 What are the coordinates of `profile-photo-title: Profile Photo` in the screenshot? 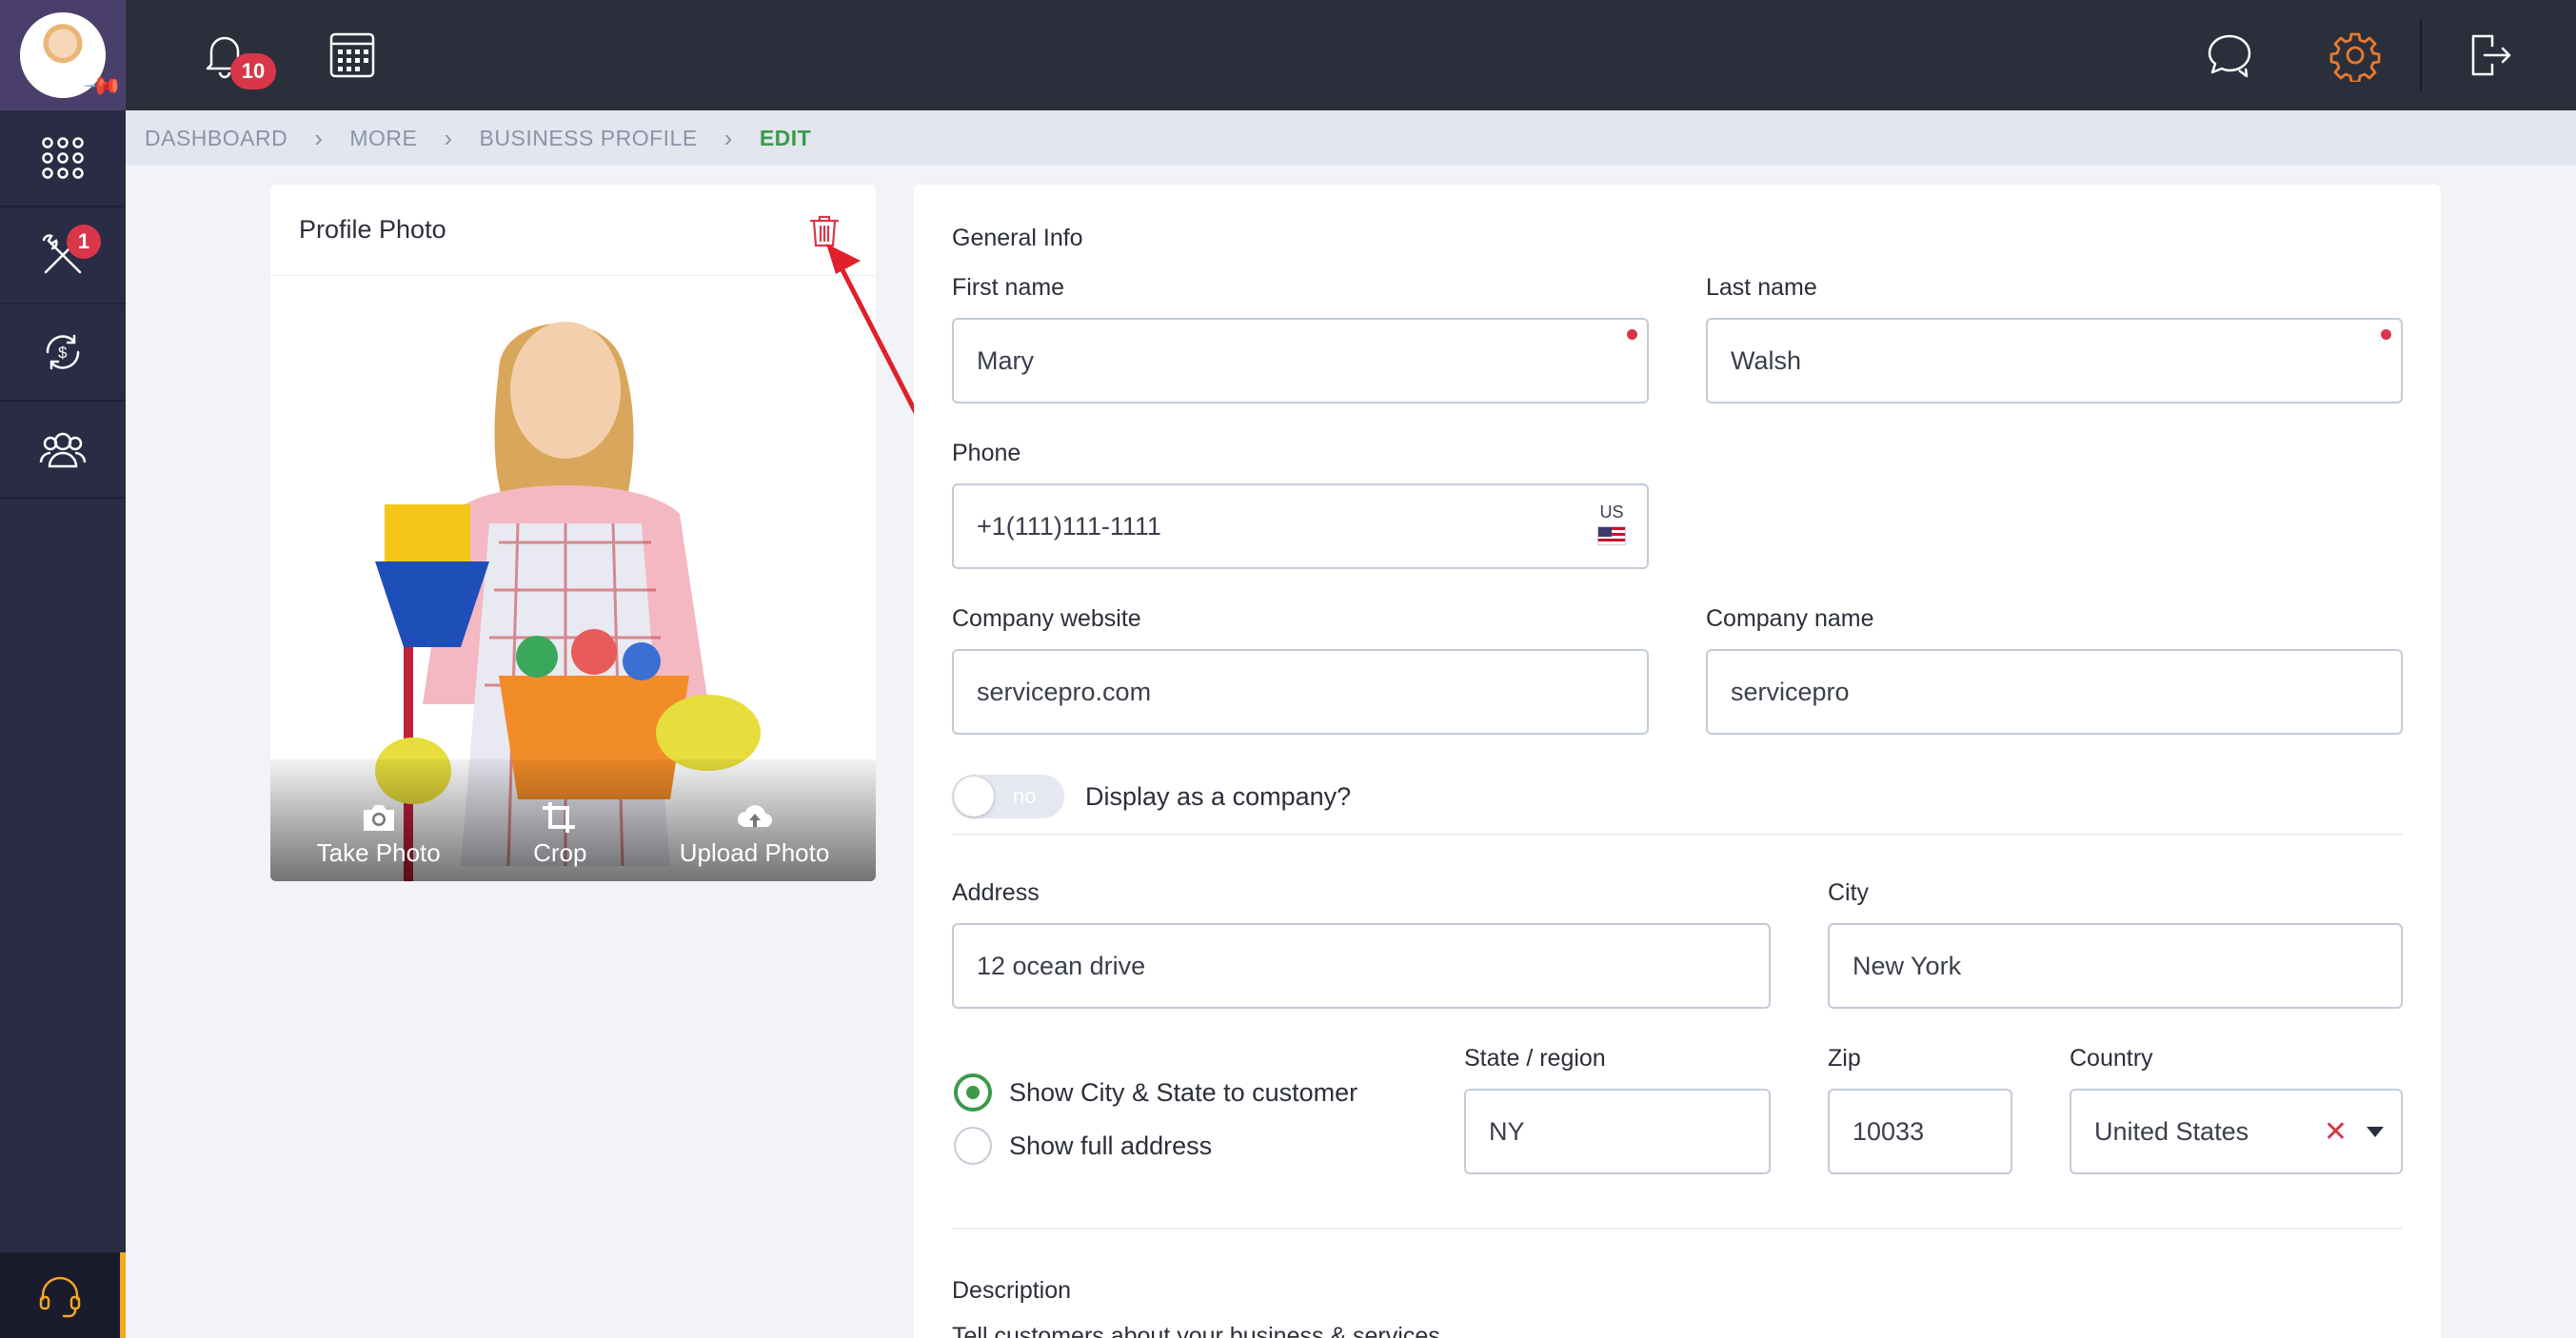 It's located at (372, 229).